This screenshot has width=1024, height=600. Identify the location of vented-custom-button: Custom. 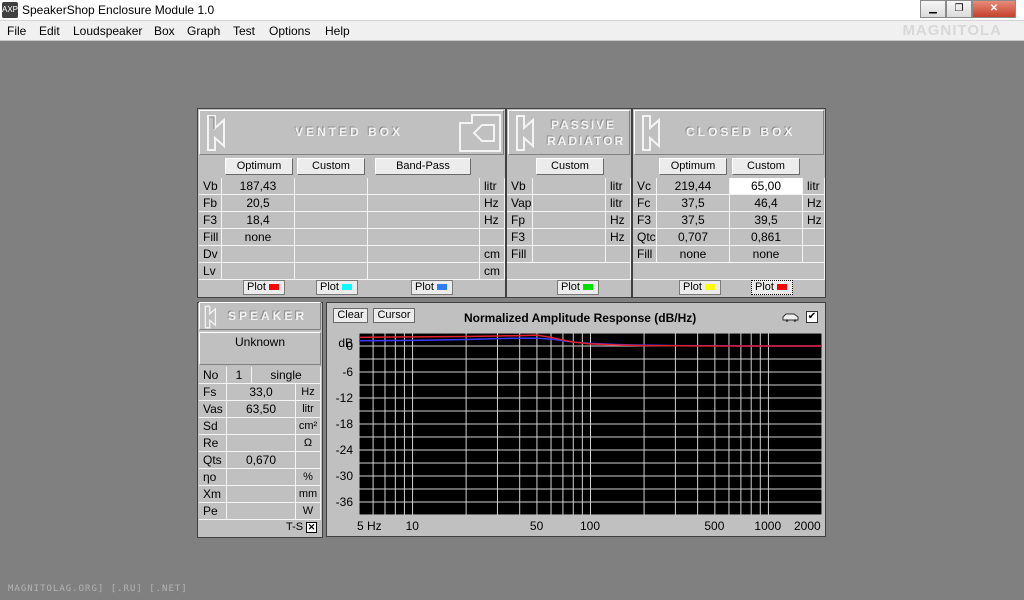
(331, 166).